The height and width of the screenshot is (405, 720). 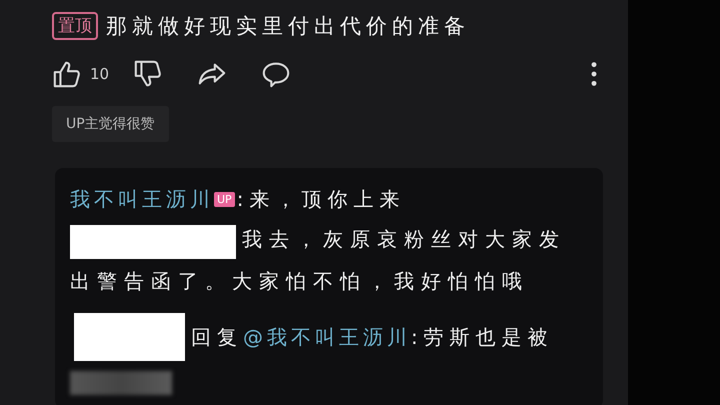 What do you see at coordinates (318, 260) in the screenshot?
I see `reply-text: 我去，灰原哀粉丝对大家发出警告函了。大家怕不怕，我好怕怕哦` at bounding box center [318, 260].